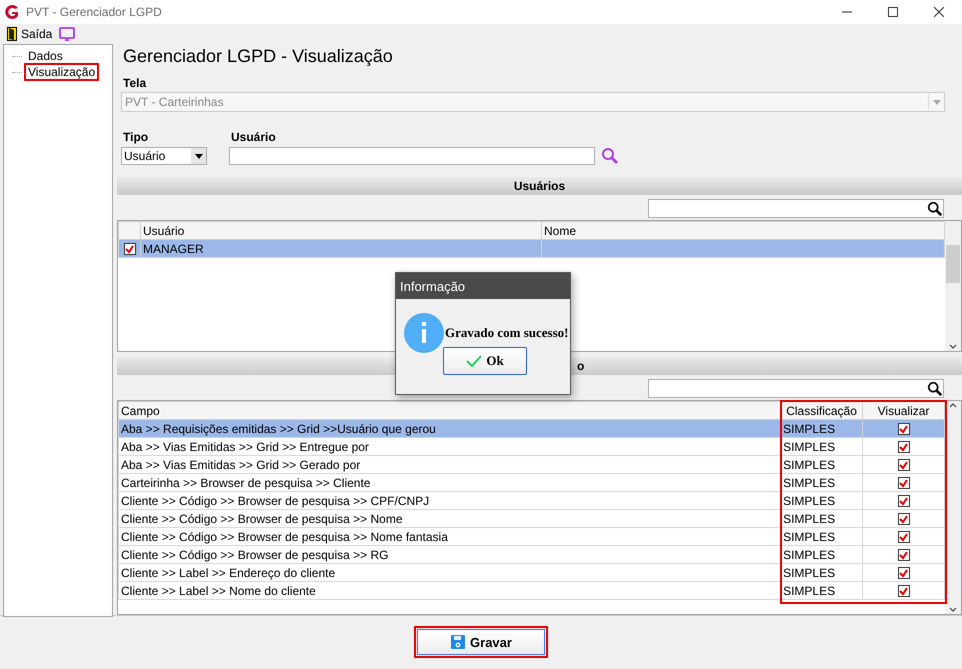 The width and height of the screenshot is (962, 669). Describe the element at coordinates (449, 483) in the screenshot. I see `table-cell: Carteirinha >> Browser de pesquisa >> Cliente` at that location.